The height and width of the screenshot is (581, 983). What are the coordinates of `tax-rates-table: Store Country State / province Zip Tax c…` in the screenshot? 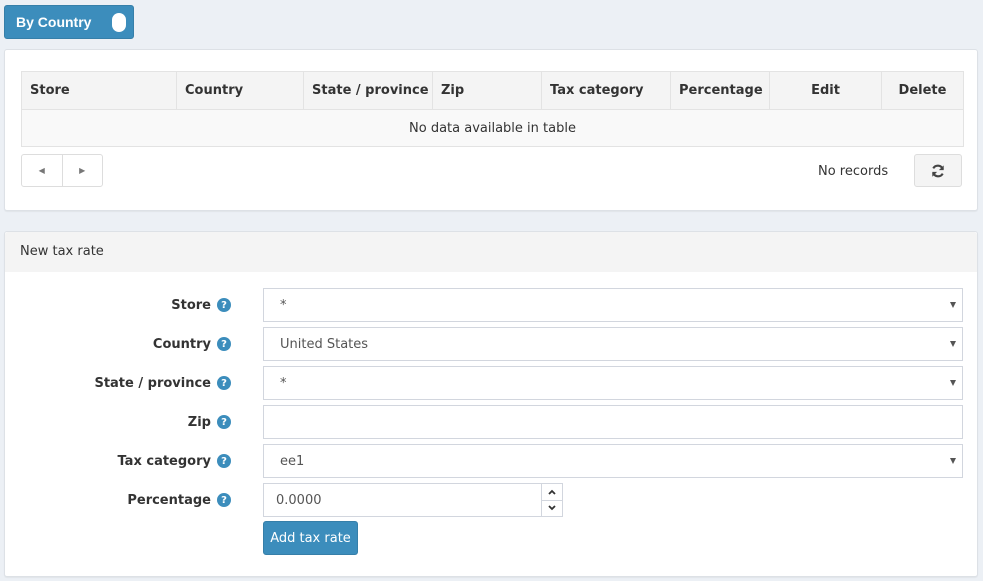 It's located at (492, 109).